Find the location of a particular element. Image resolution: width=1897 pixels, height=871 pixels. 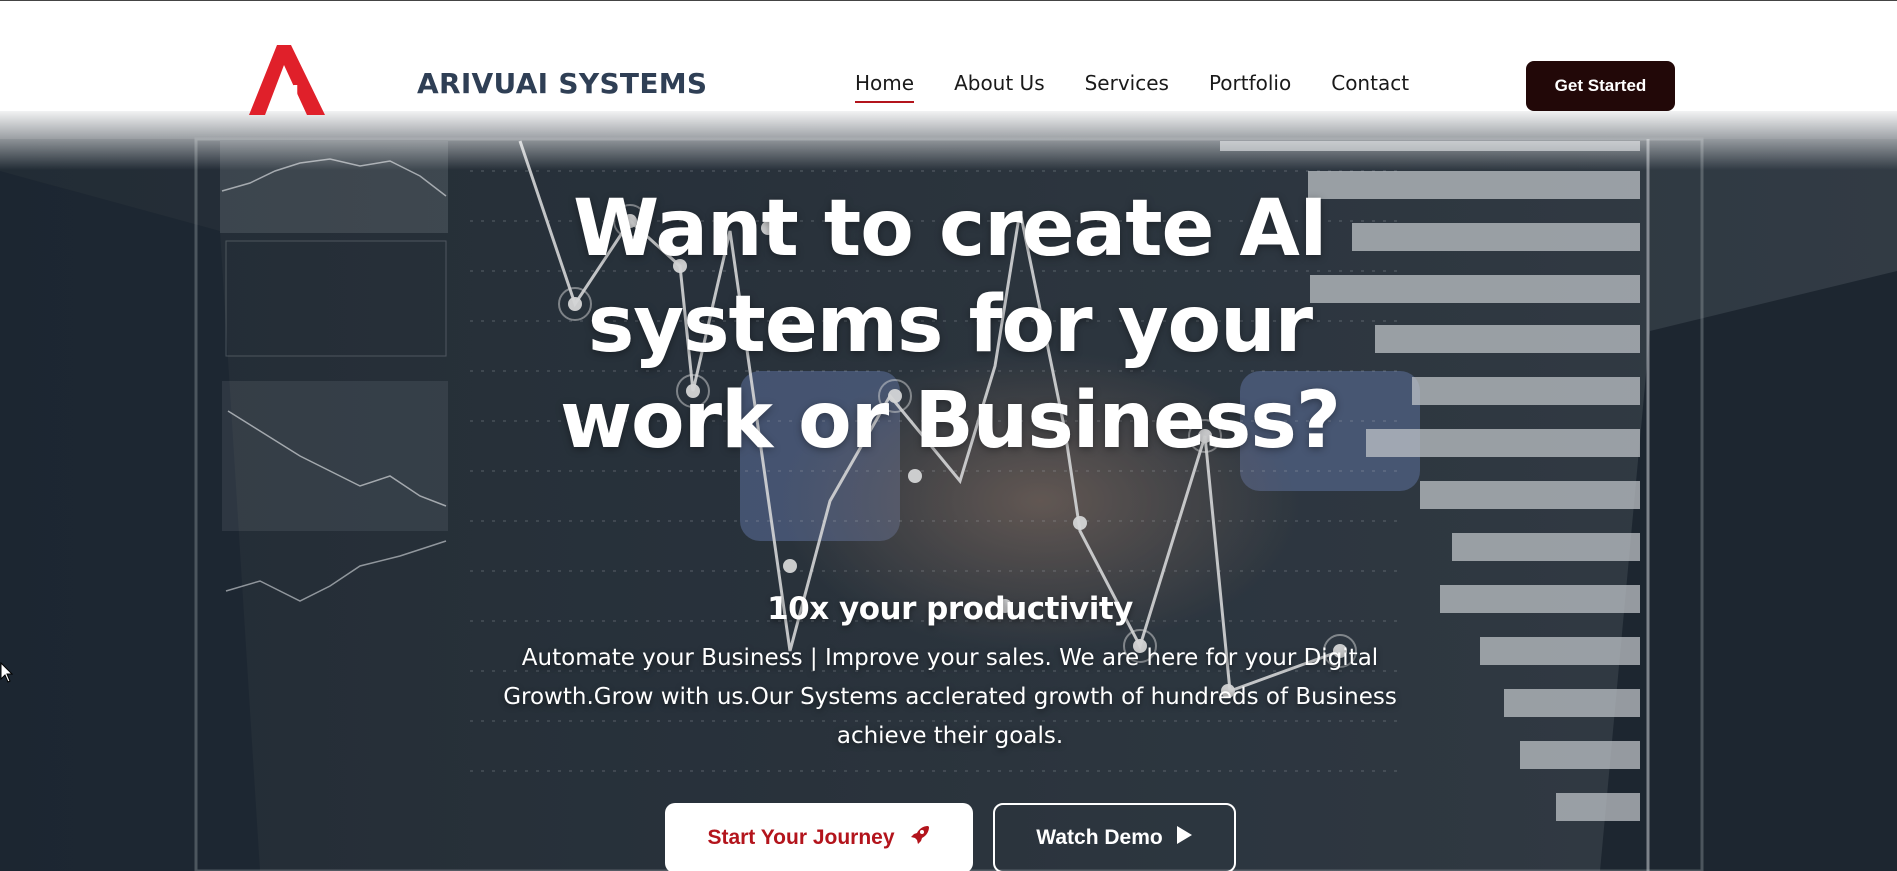

get-started-button: Get Started is located at coordinates (1600, 86).